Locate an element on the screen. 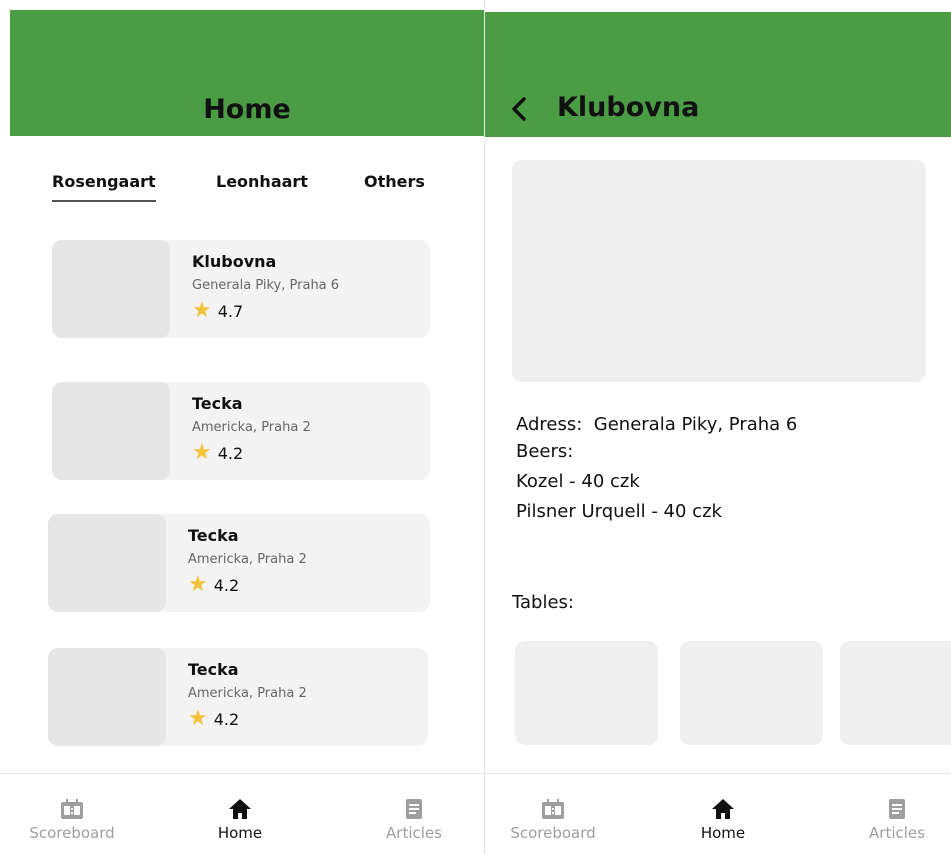 The image size is (951, 854). pub-address: Generala Piky, Praha 6 is located at coordinates (266, 285).